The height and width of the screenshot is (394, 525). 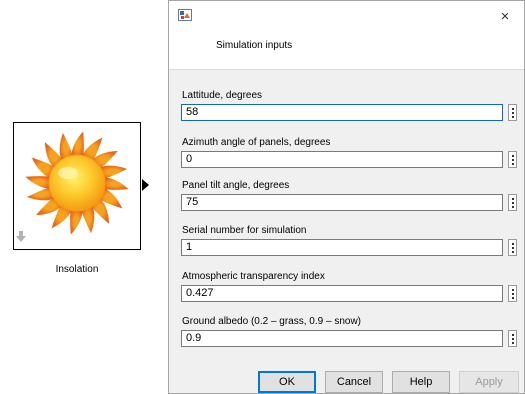 I want to click on tilt-angle-label: Panel tilt angle, degrees, so click(x=236, y=185).